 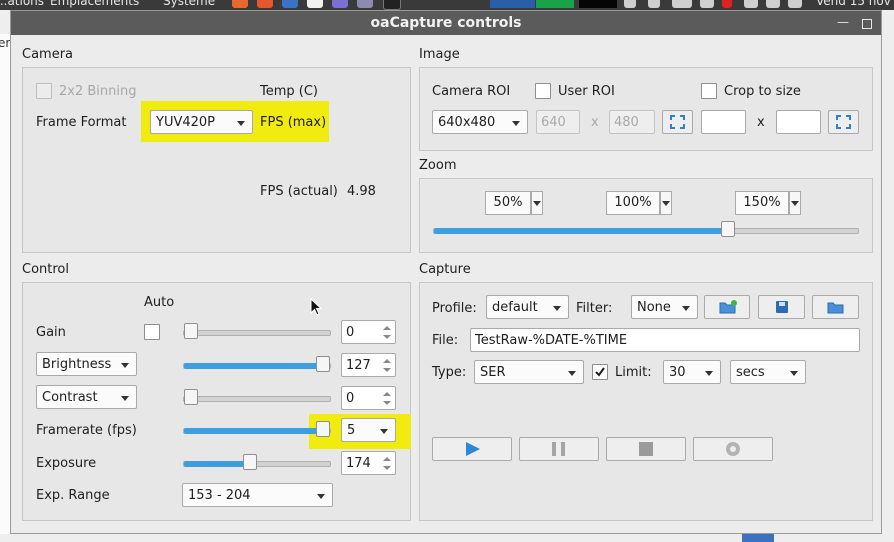 I want to click on contrast-slider, so click(x=257, y=397).